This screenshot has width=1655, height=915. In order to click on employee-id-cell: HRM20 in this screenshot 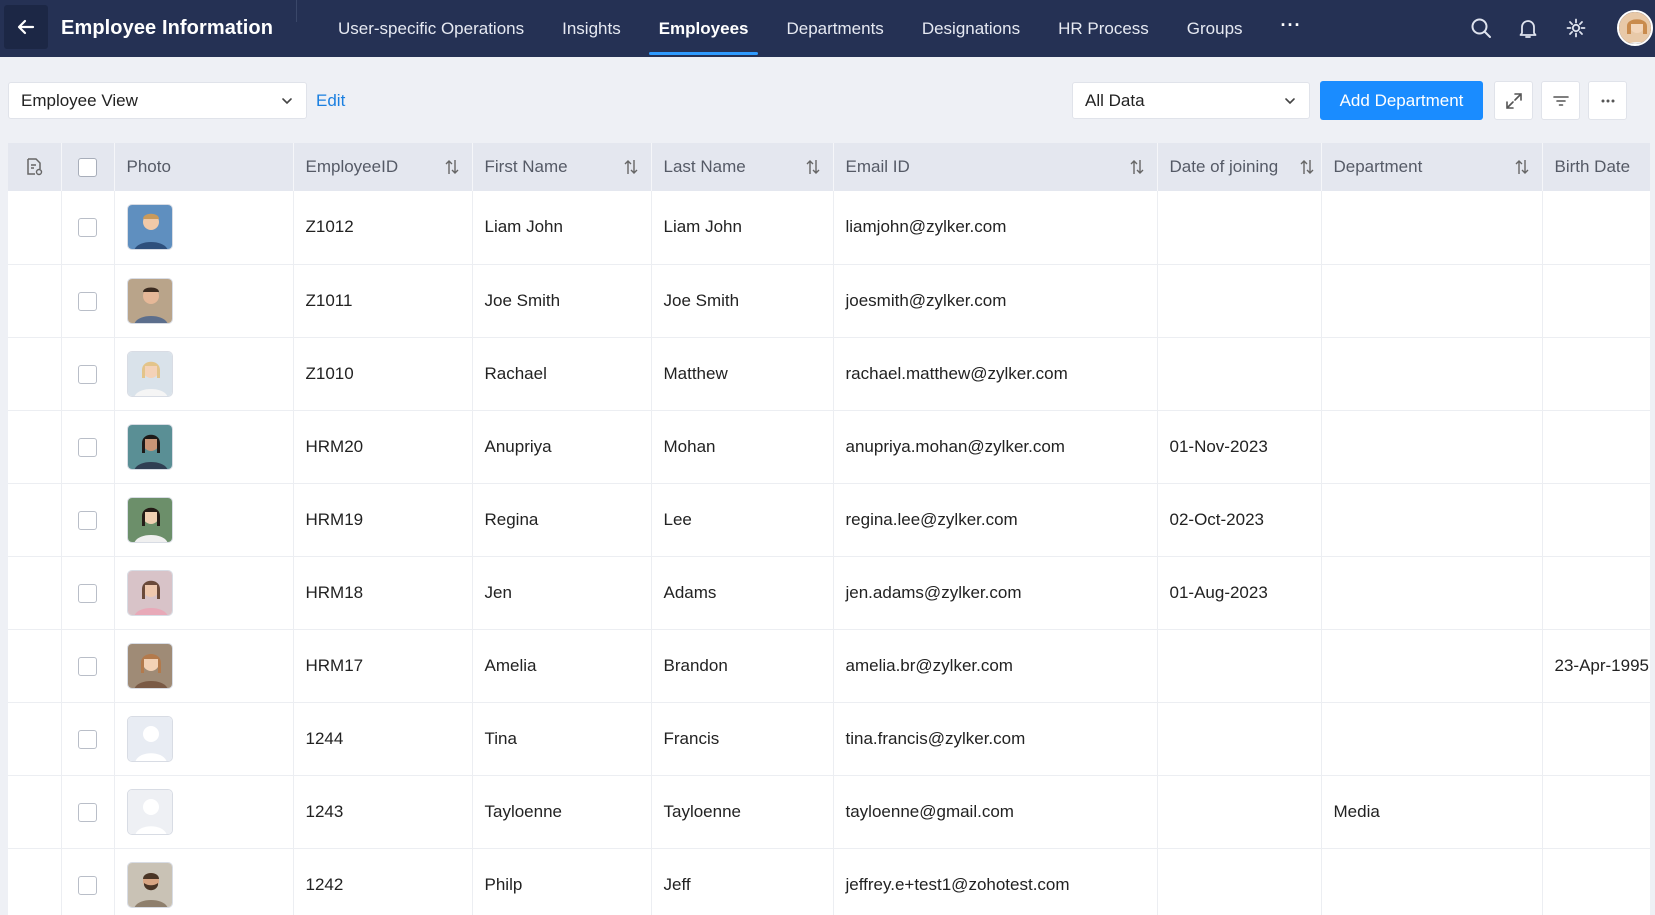, I will do `click(383, 447)`.